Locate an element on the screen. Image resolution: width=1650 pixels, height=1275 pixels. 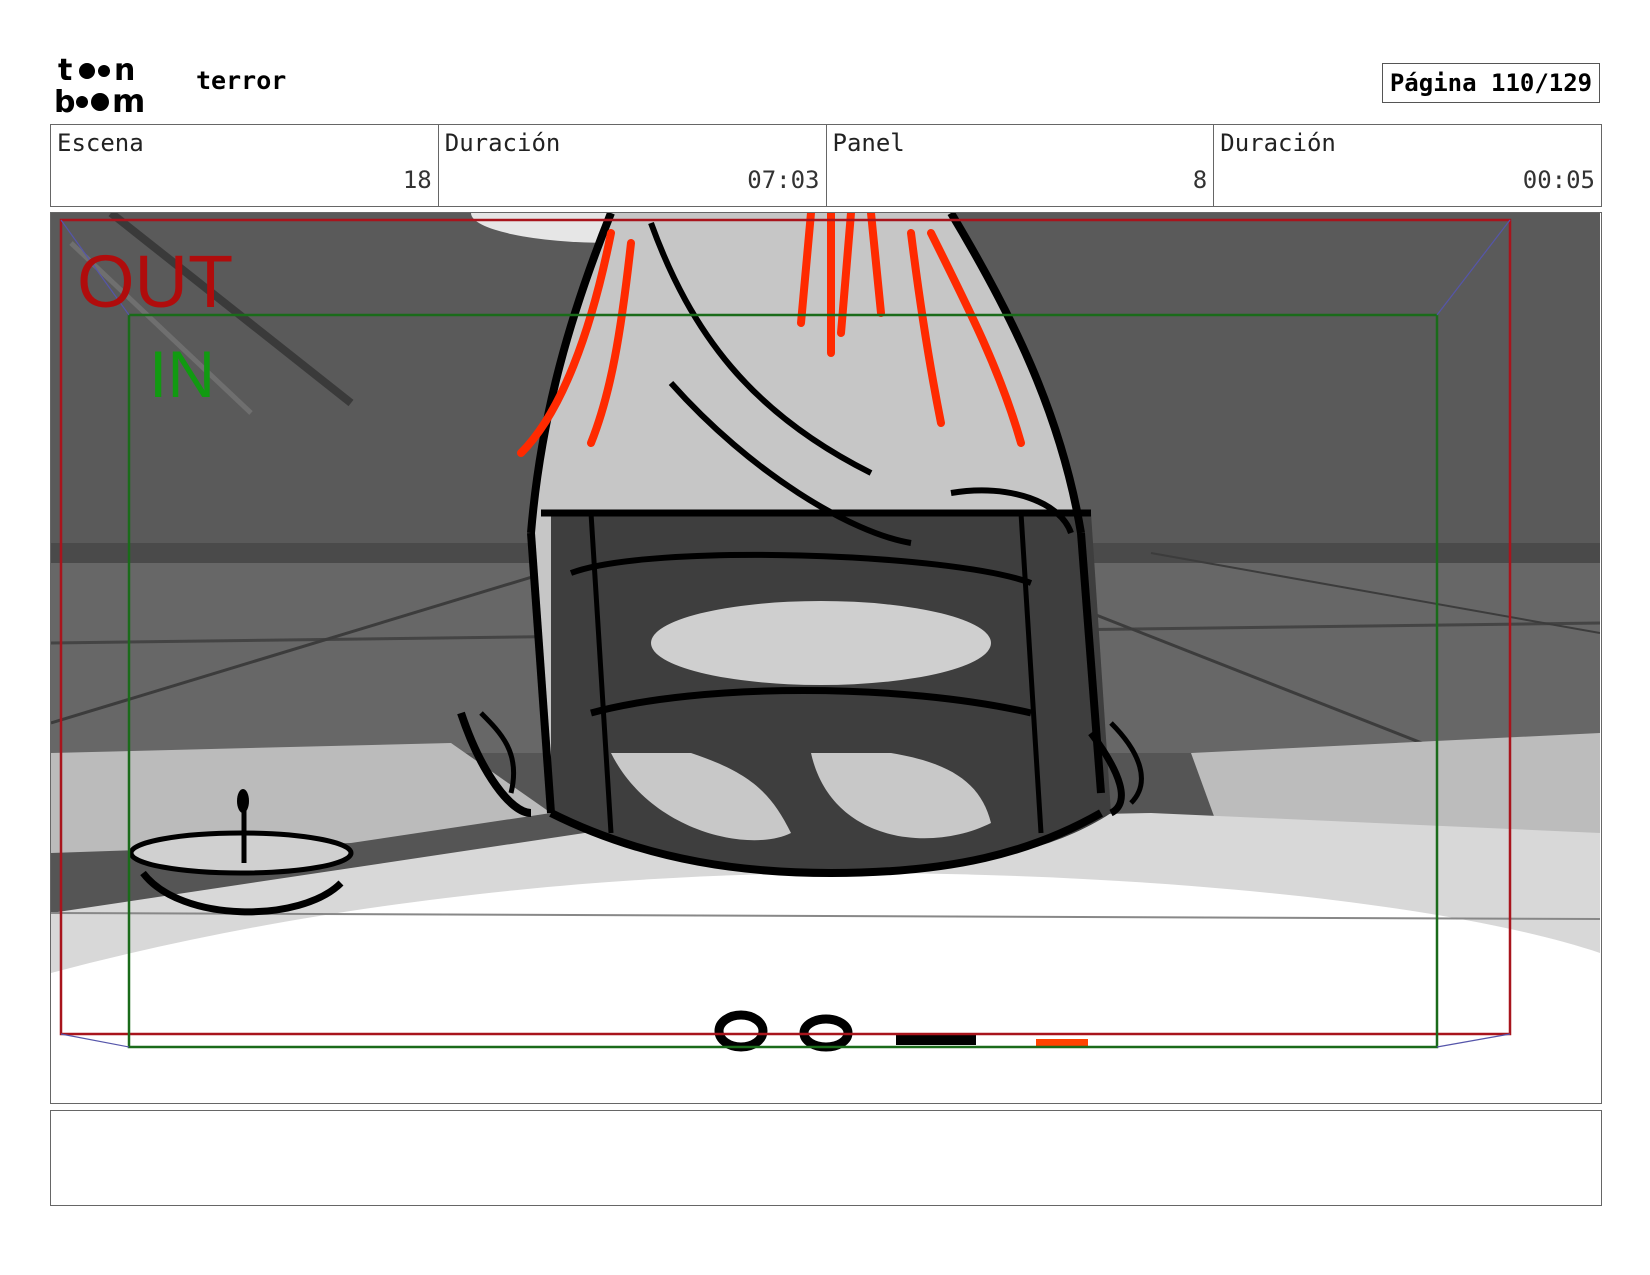
panel-duration-label: Duración is located at coordinates (1278, 143).